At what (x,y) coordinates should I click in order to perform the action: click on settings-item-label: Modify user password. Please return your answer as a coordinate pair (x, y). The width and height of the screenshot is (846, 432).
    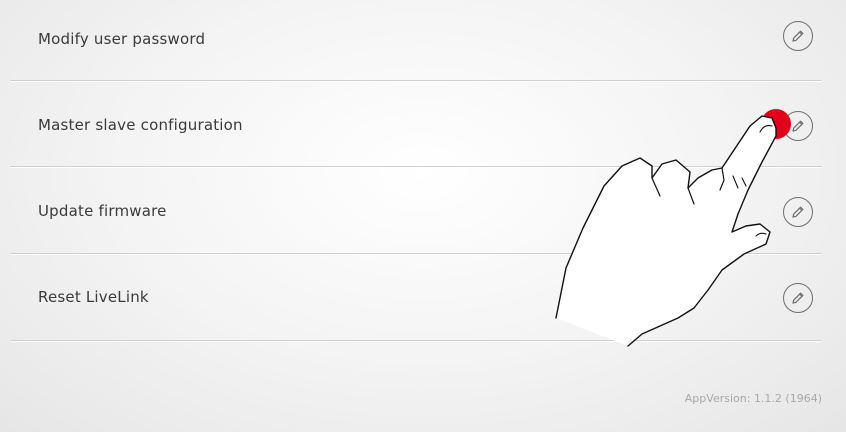
    Looking at the image, I should click on (122, 39).